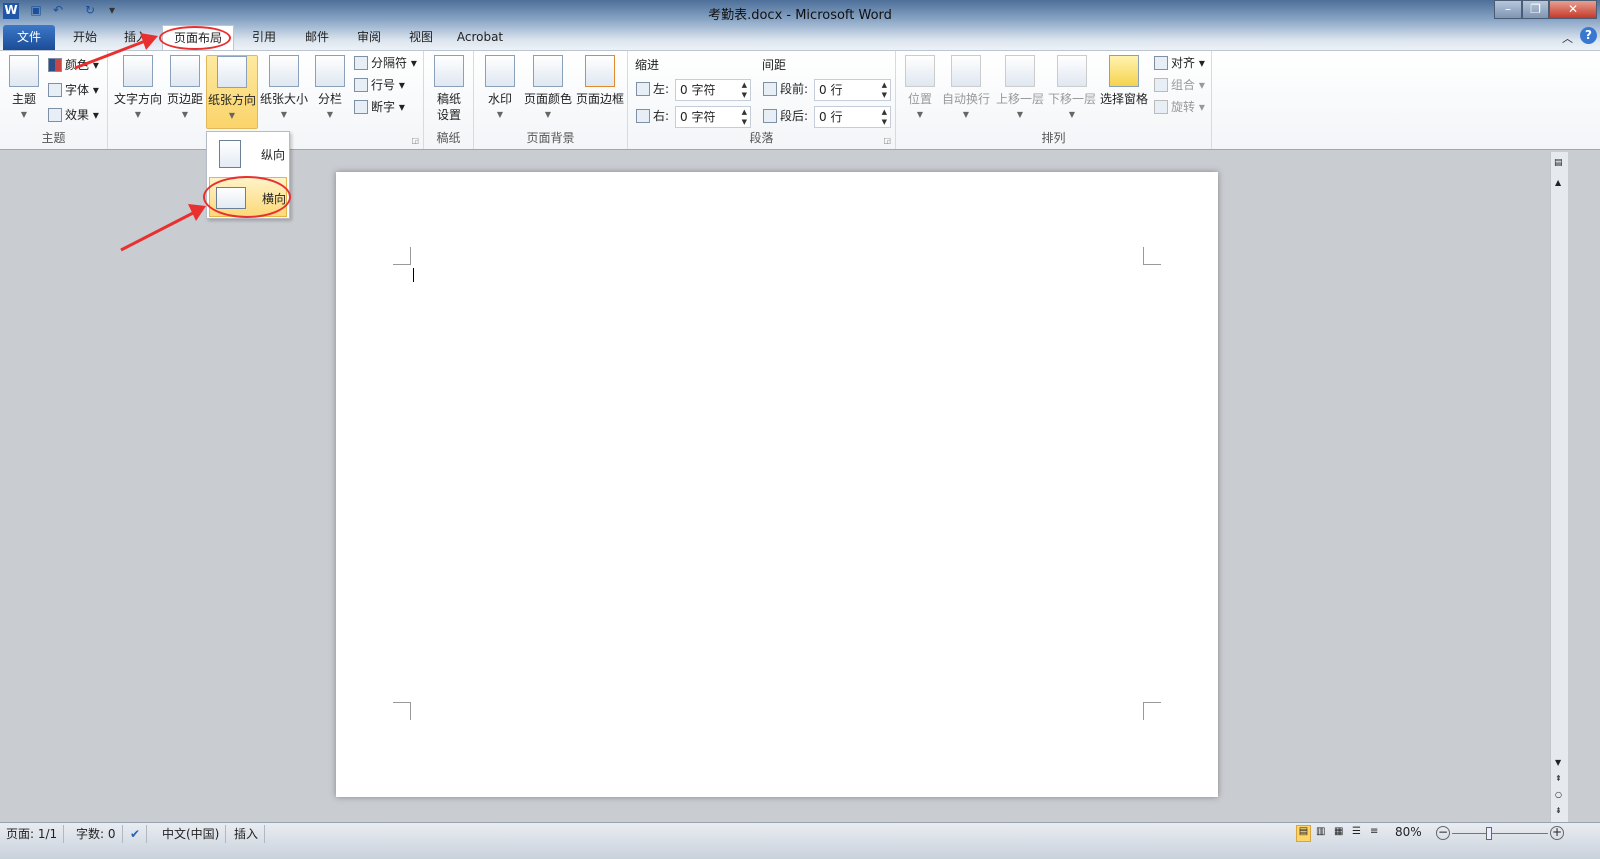 The image size is (1600, 859). What do you see at coordinates (1489, 833) in the screenshot?
I see `zoom-slider-thumb` at bounding box center [1489, 833].